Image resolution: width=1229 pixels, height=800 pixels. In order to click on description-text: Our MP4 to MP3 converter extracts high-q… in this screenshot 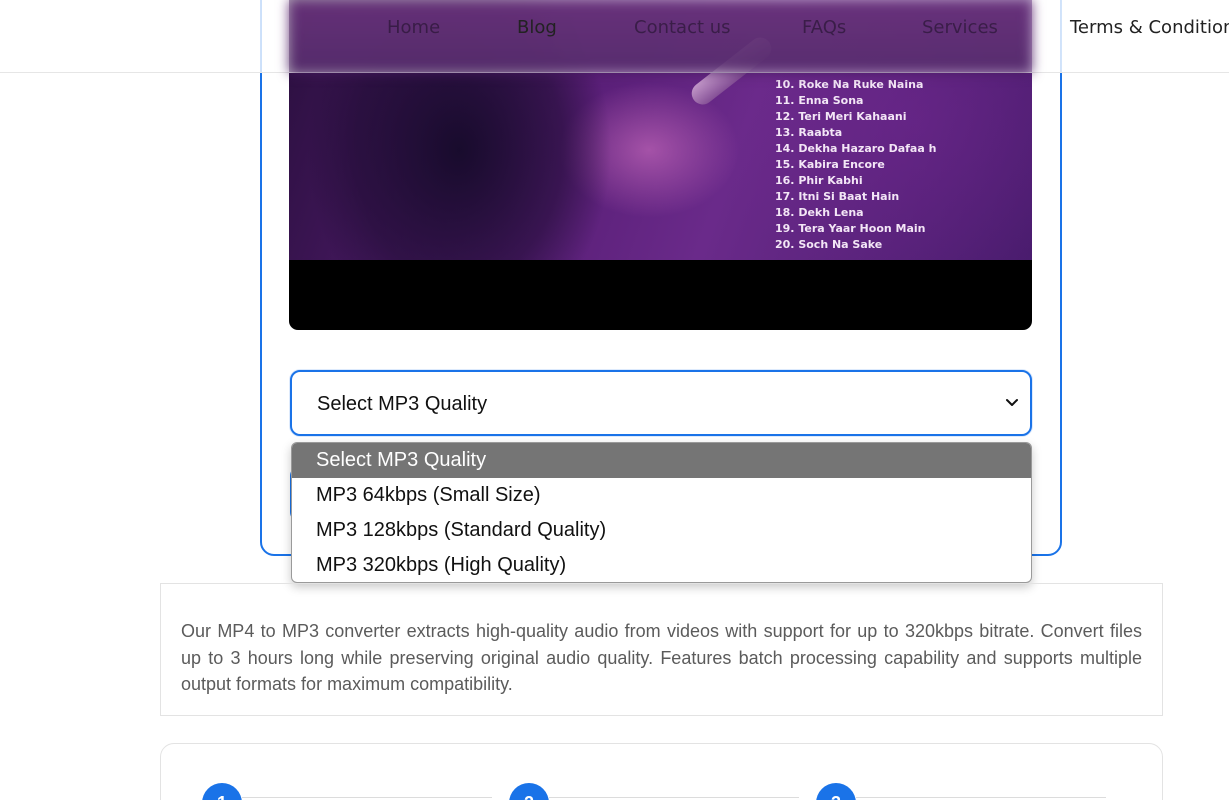, I will do `click(661, 657)`.